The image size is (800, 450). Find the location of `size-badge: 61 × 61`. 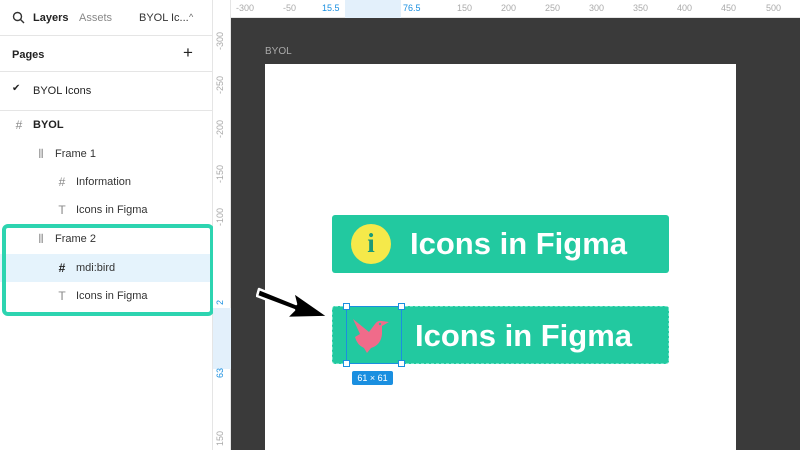

size-badge: 61 × 61 is located at coordinates (372, 378).